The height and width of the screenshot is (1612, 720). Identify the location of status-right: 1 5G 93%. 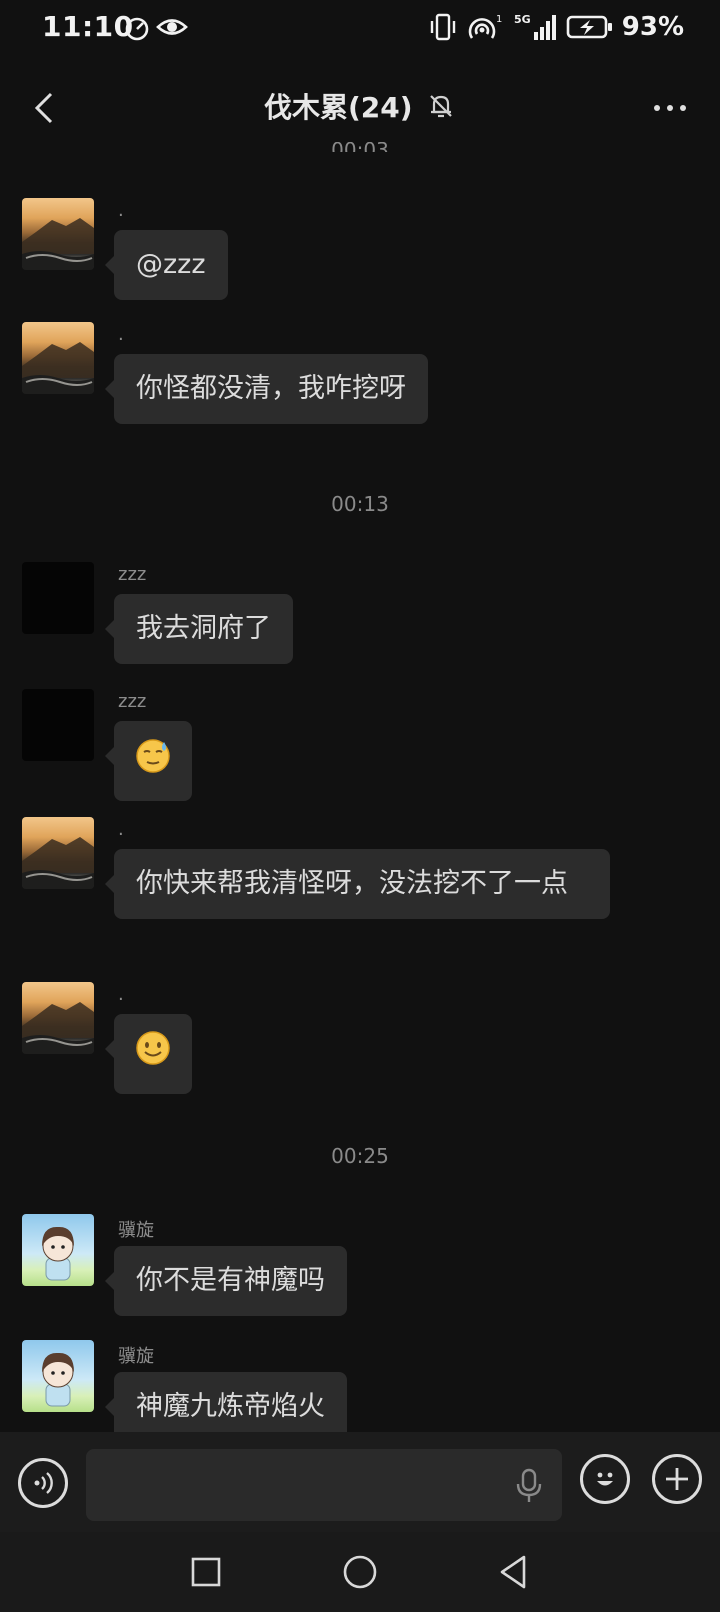
(556, 27).